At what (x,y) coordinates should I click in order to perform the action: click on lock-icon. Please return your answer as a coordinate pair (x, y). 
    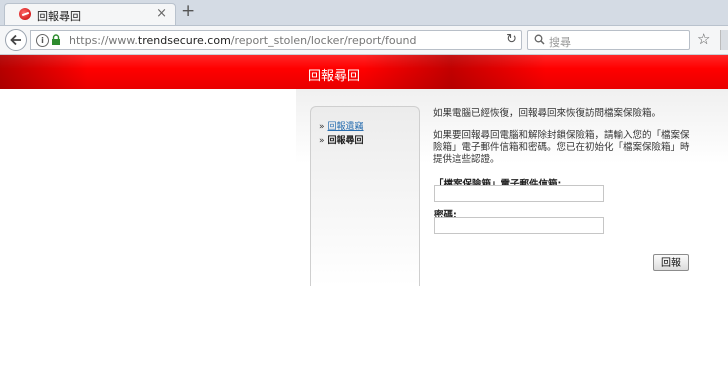
    Looking at the image, I should click on (56, 40).